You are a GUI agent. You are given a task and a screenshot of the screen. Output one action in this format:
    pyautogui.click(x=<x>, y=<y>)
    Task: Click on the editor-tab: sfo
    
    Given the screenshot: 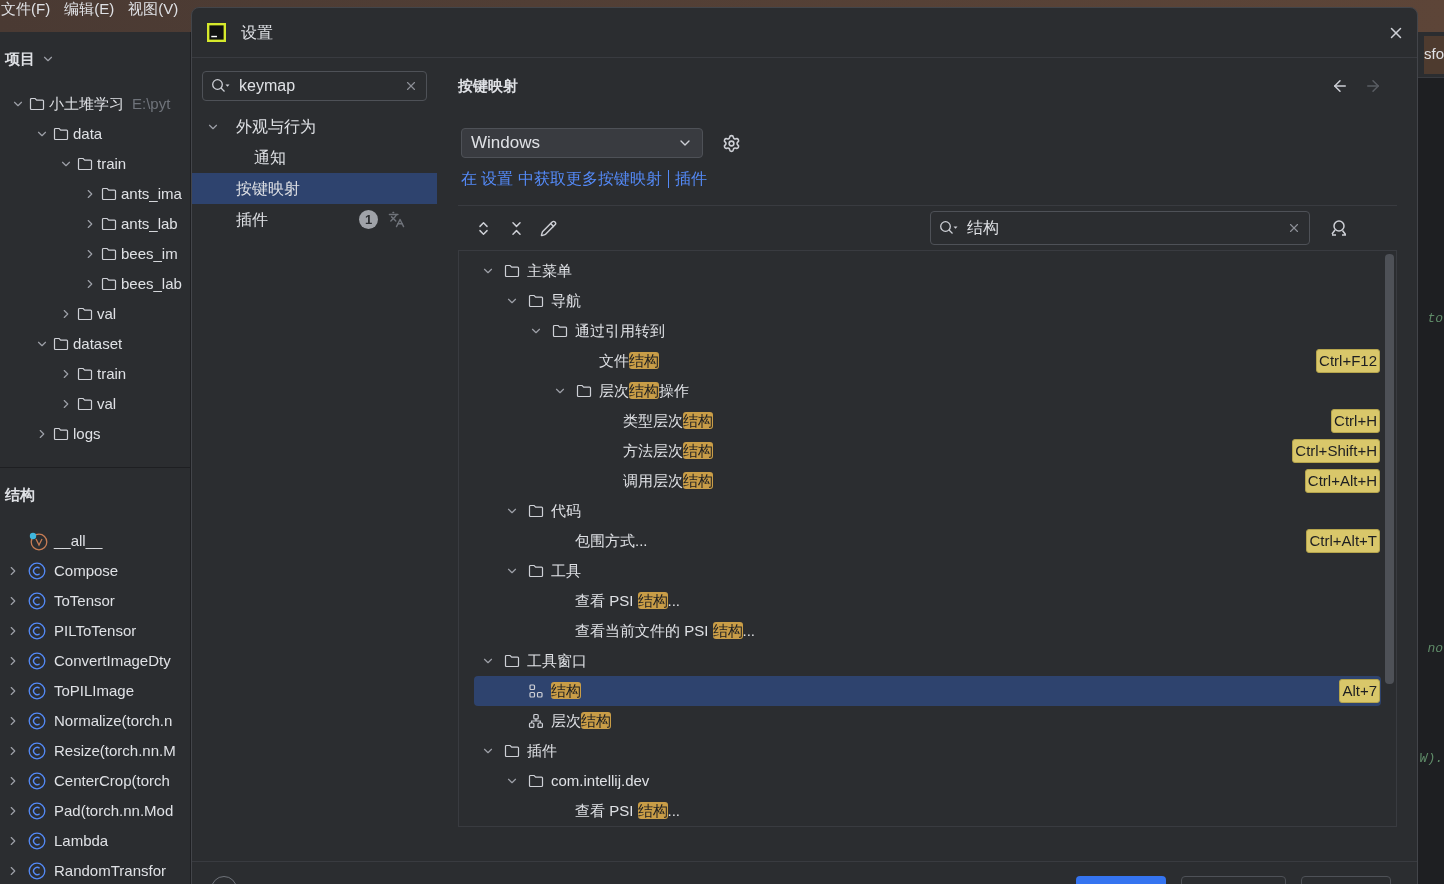 What is the action you would take?
    pyautogui.click(x=1434, y=54)
    